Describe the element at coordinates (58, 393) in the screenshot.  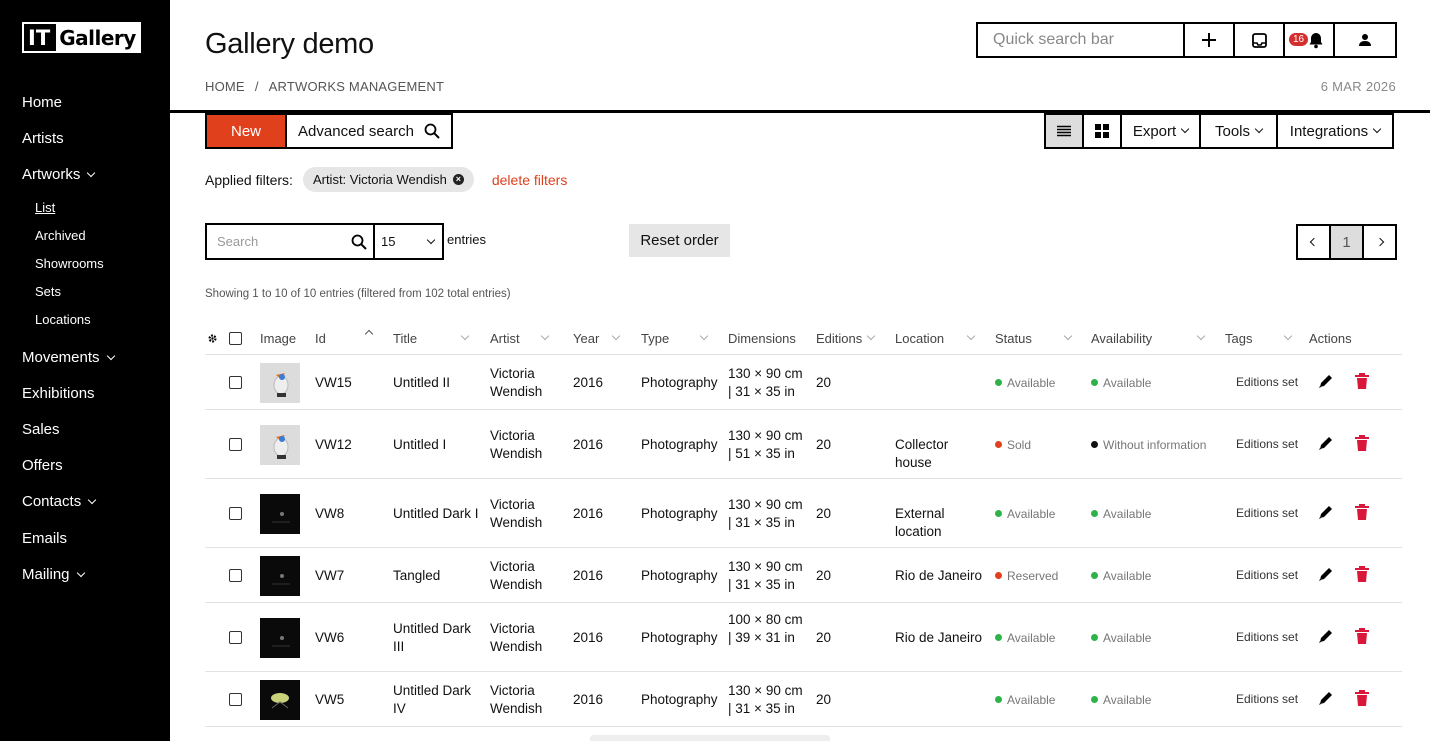
I see `sidebar-item-exhibitions: Exhibitions` at that location.